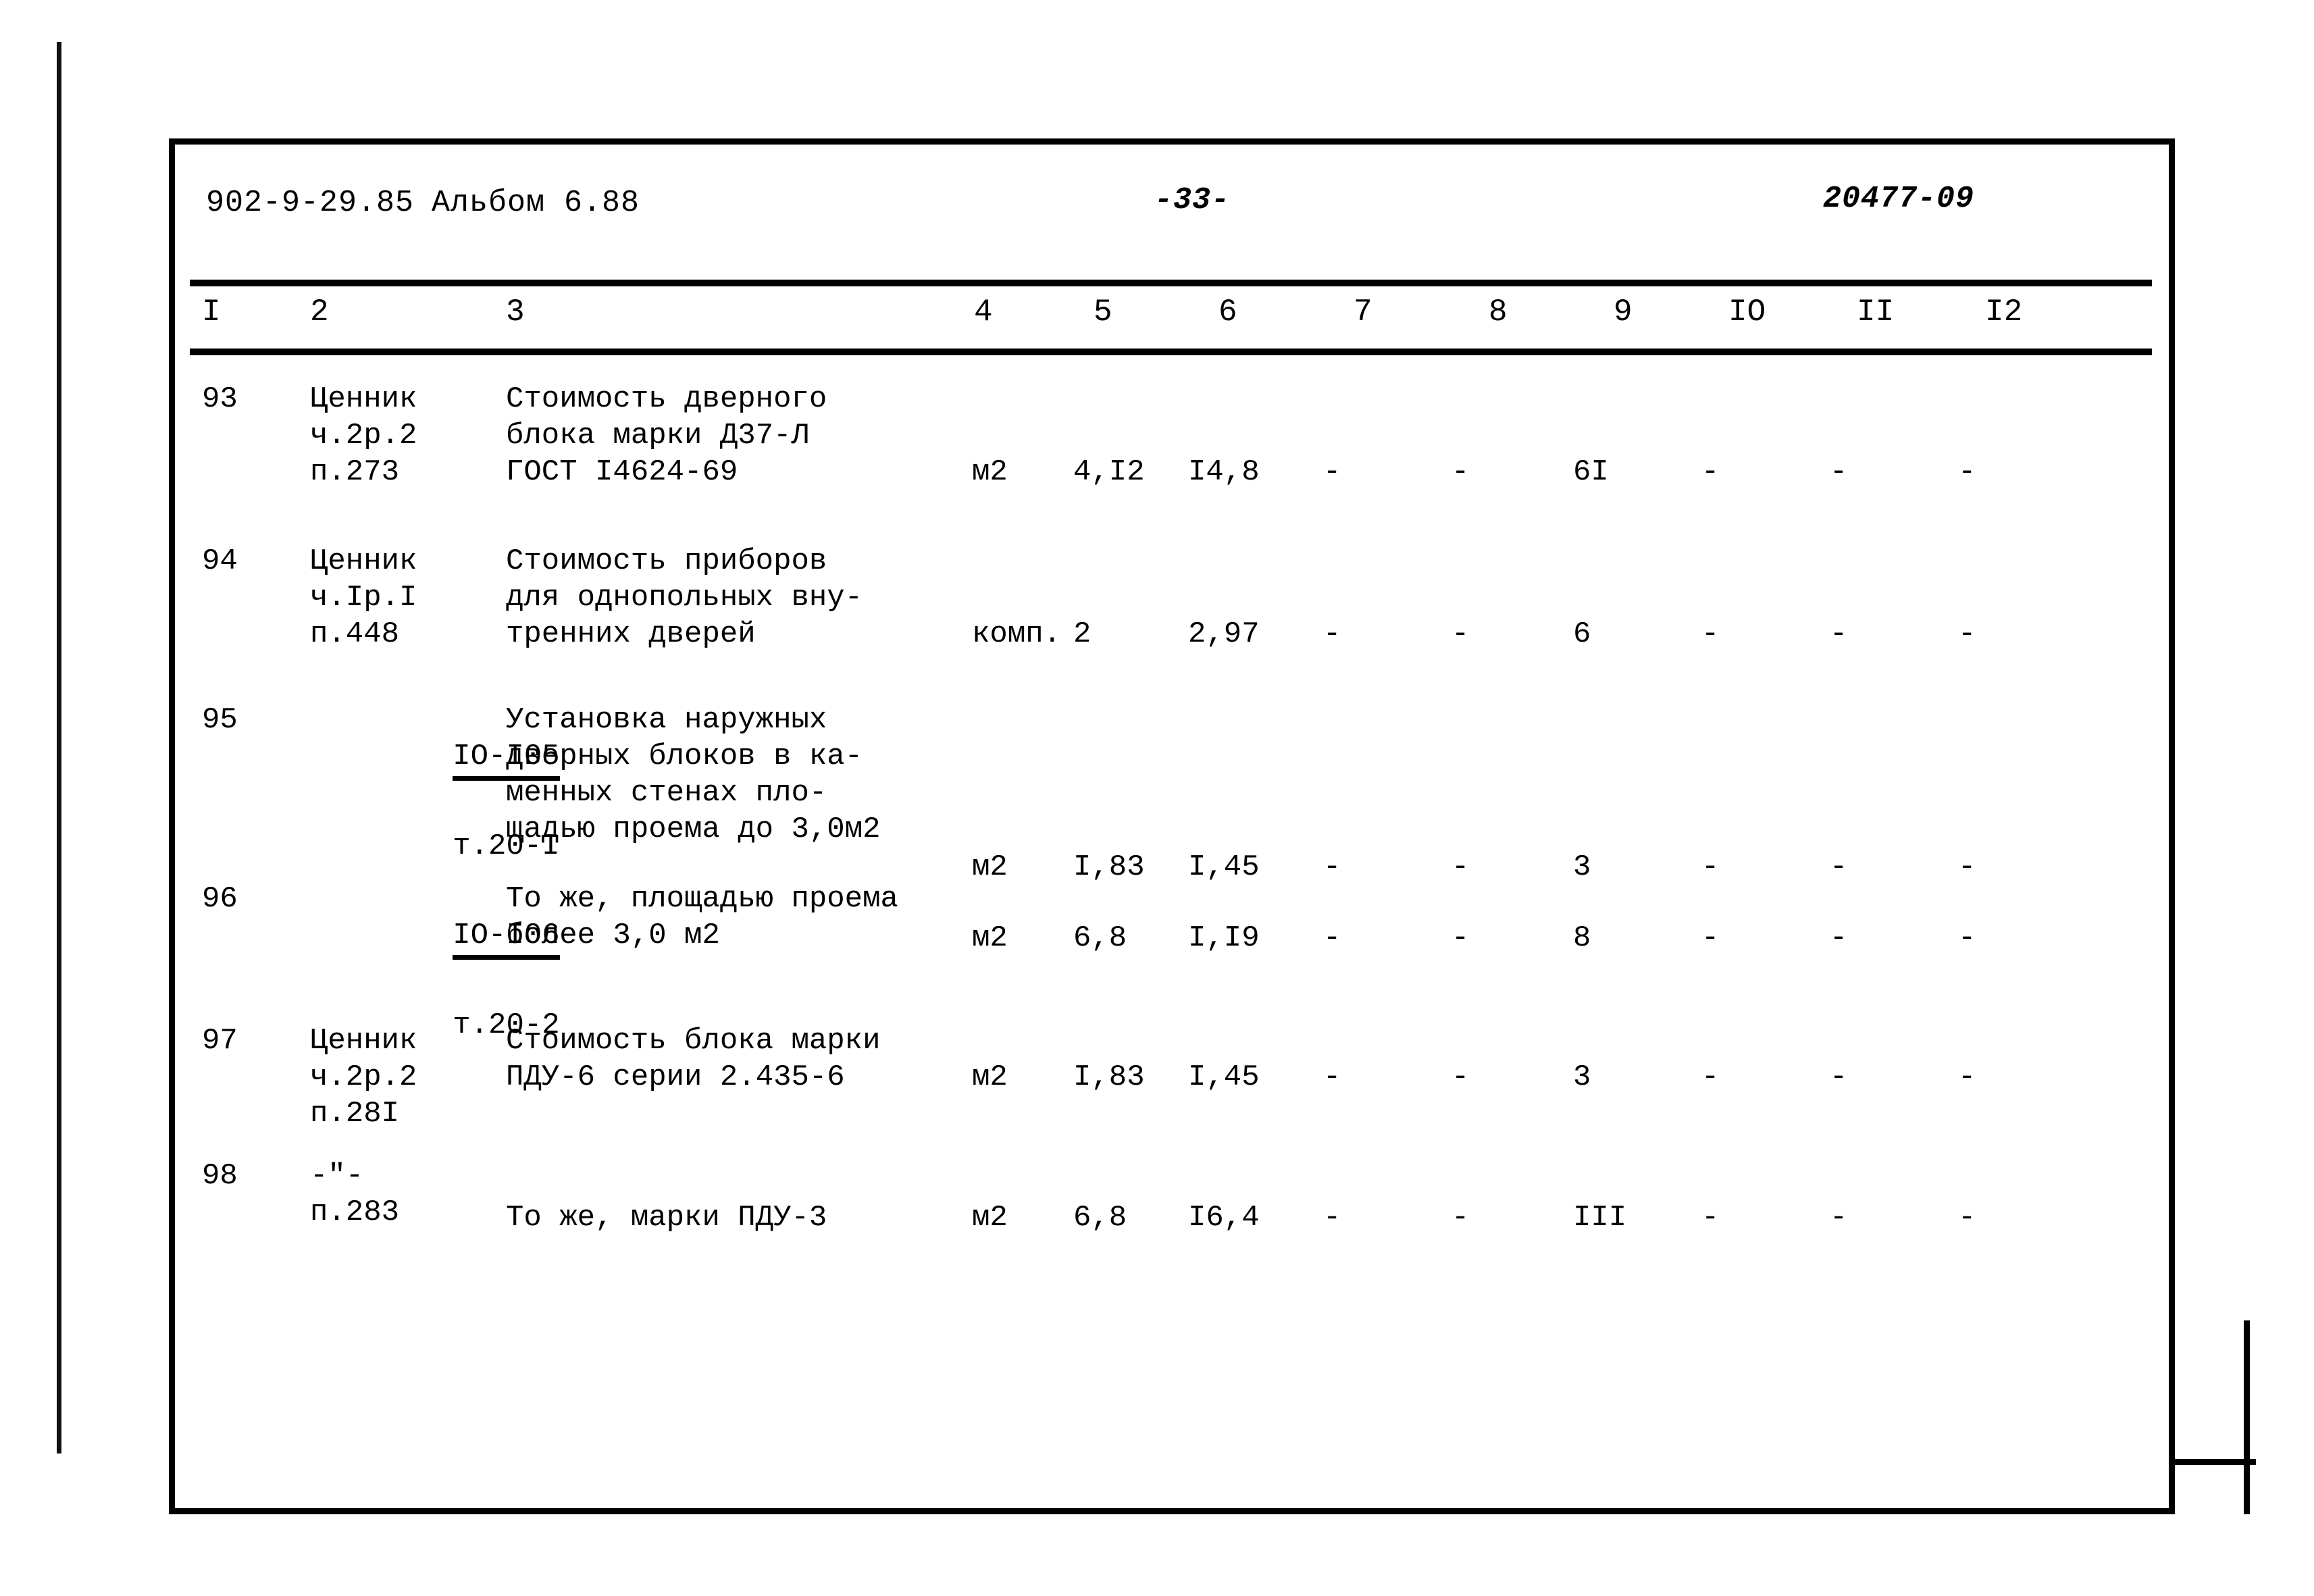 The width and height of the screenshot is (2314, 1596). What do you see at coordinates (1498, 312) in the screenshot?
I see `column-number-8: 8` at bounding box center [1498, 312].